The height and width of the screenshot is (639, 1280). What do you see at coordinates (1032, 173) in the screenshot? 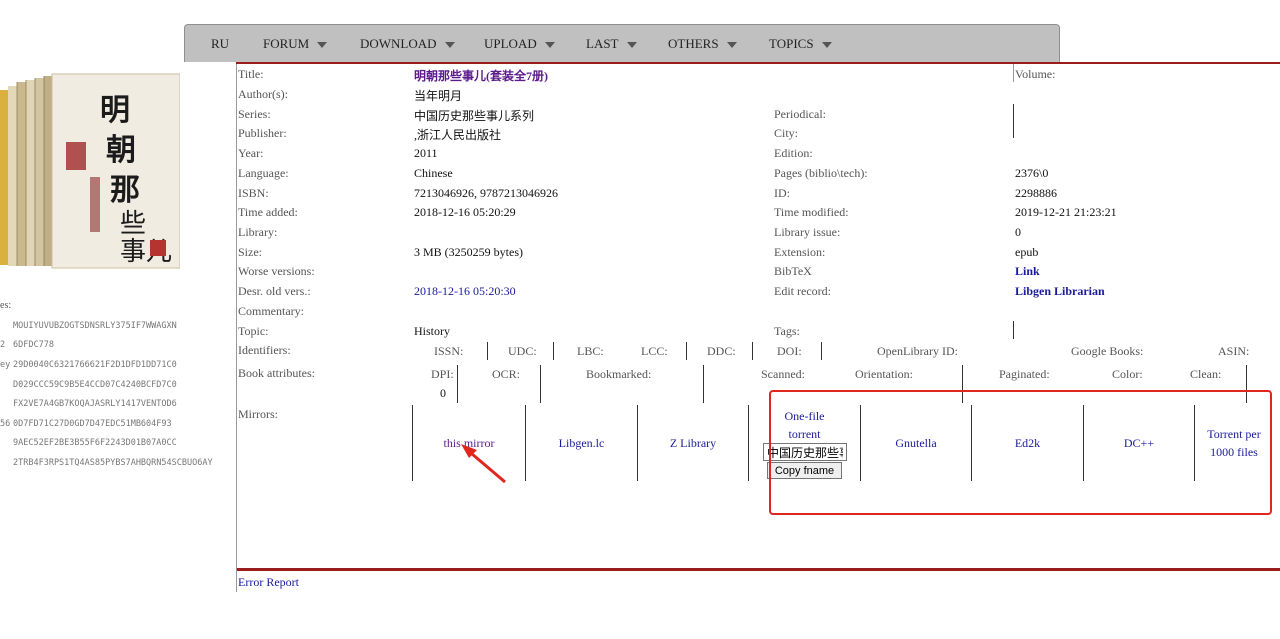
I see `pages-value: 2376\0` at bounding box center [1032, 173].